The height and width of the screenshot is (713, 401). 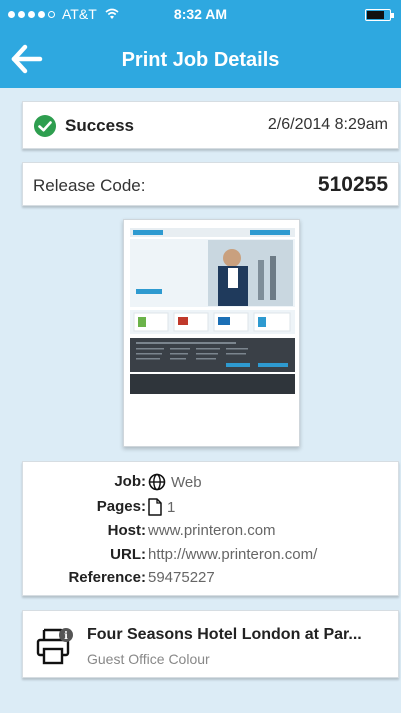 I want to click on webpage-thumbnail-image, so click(x=212, y=324).